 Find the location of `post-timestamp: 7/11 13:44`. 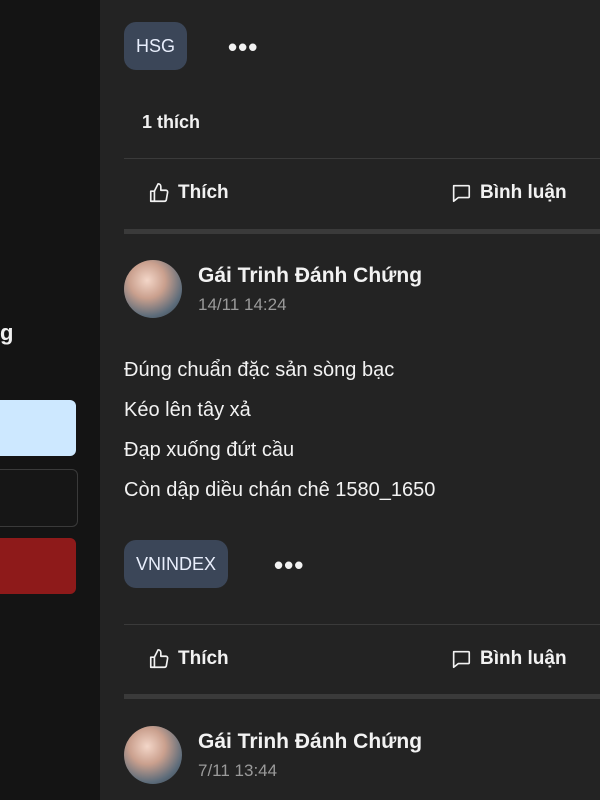

post-timestamp: 7/11 13:44 is located at coordinates (238, 770).